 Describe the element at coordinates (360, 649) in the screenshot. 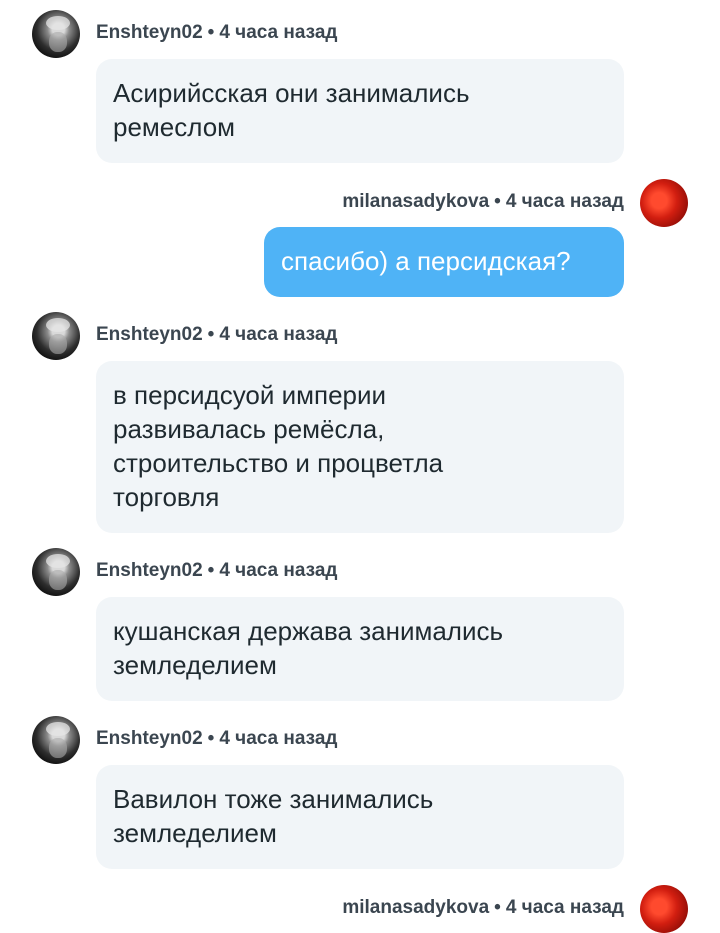

I see `message-bubble: кушанская держава занимались земледелием` at that location.